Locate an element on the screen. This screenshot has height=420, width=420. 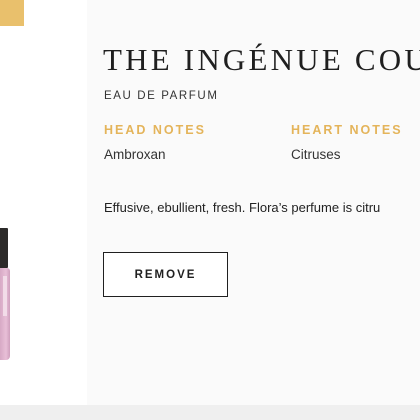
heart-notes-header: HEART NOTES is located at coordinates (347, 130).